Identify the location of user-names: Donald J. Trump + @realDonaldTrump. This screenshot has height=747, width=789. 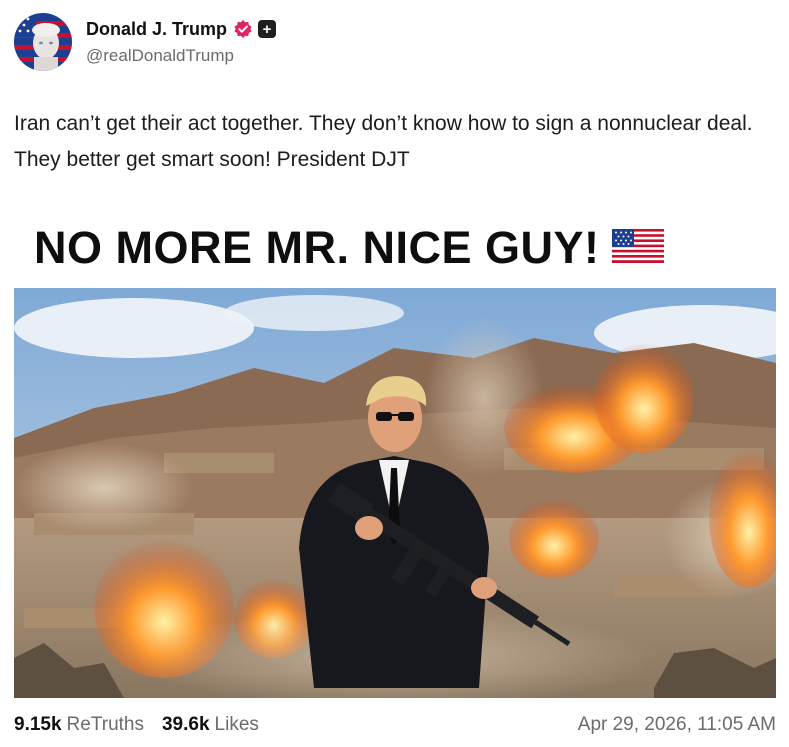
(181, 42).